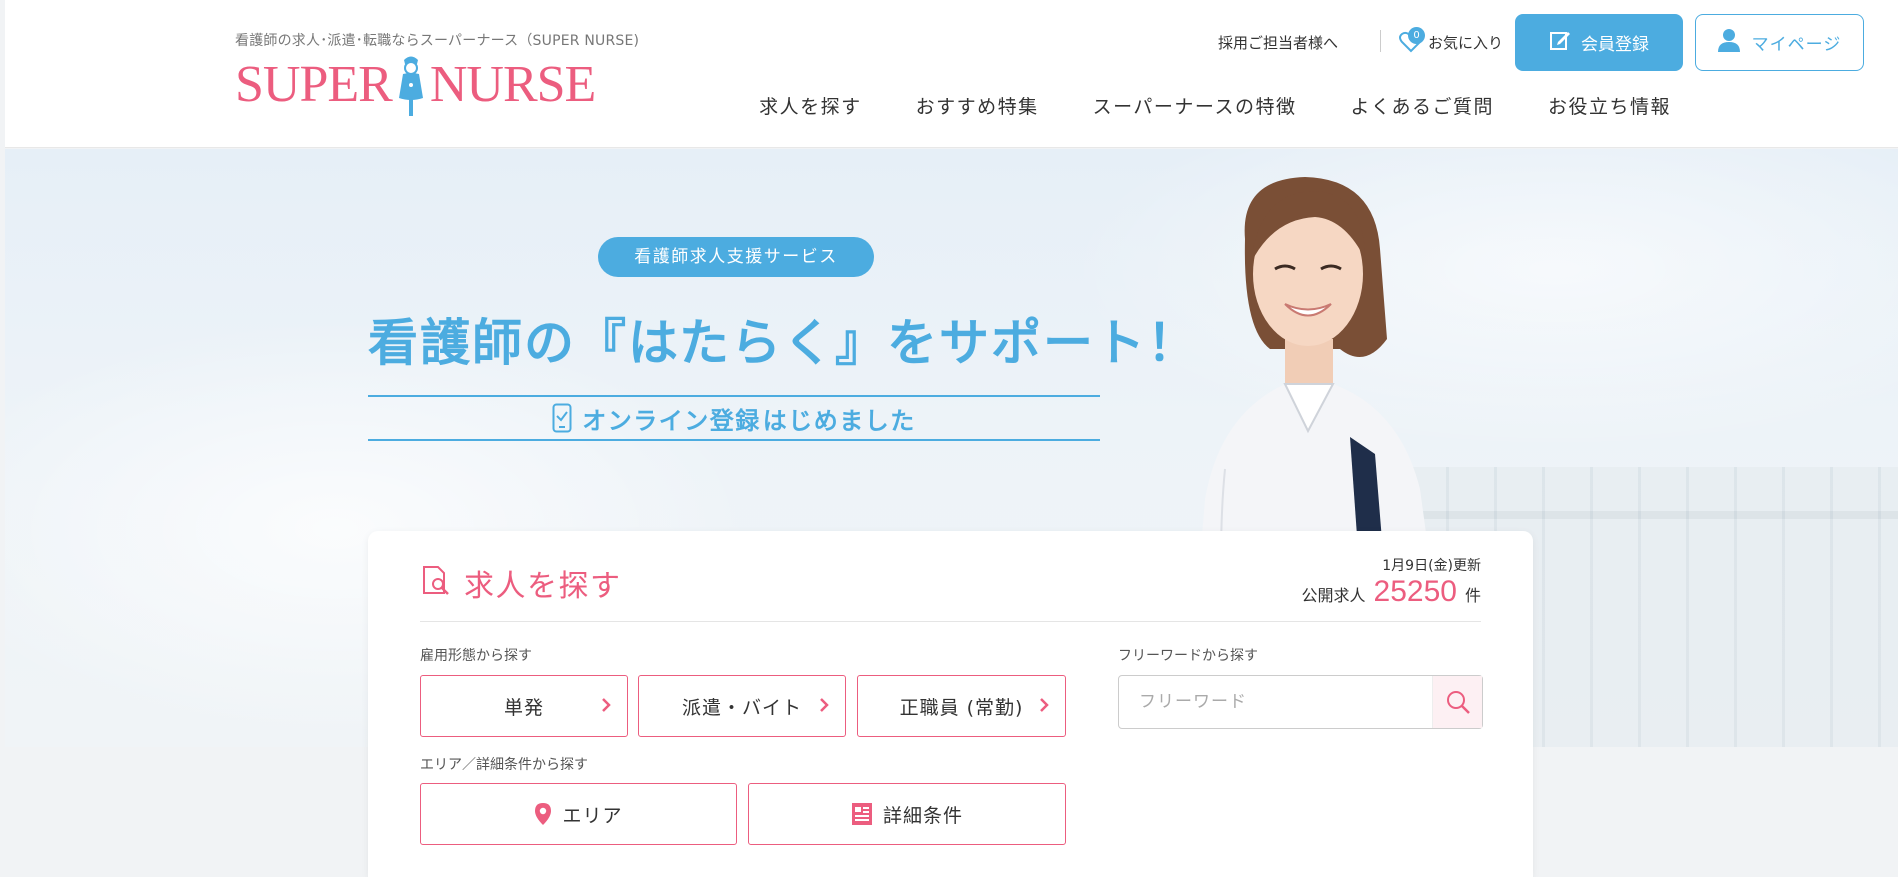  I want to click on logo-text-super: SUPER, so click(314, 84).